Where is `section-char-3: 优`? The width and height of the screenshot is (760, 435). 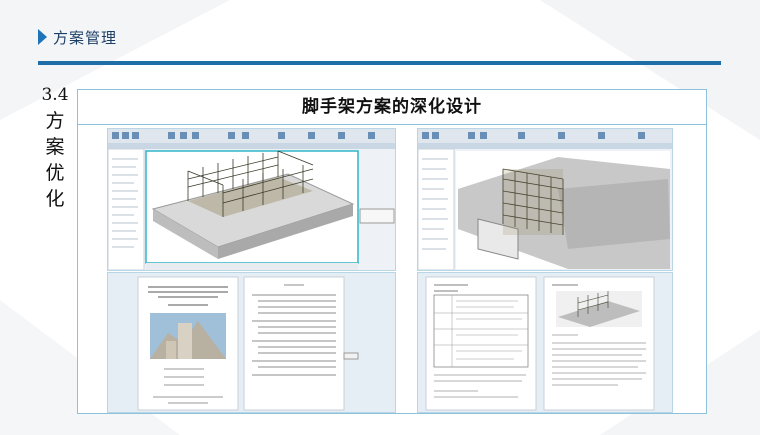
section-char-3: 优 is located at coordinates (55, 173).